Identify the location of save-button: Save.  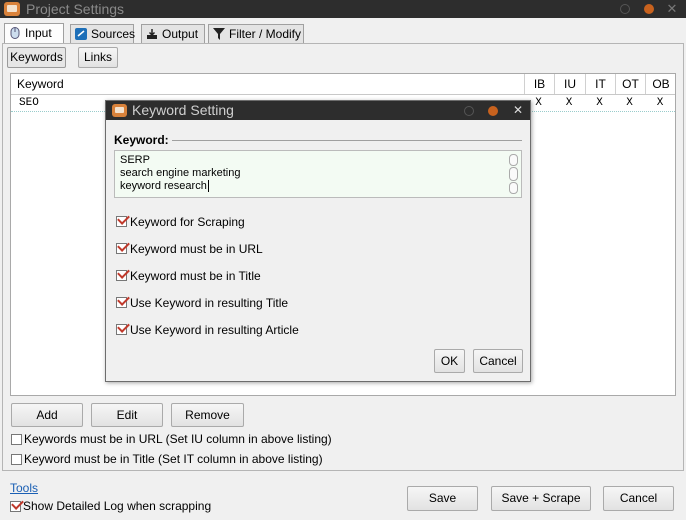
(442, 498).